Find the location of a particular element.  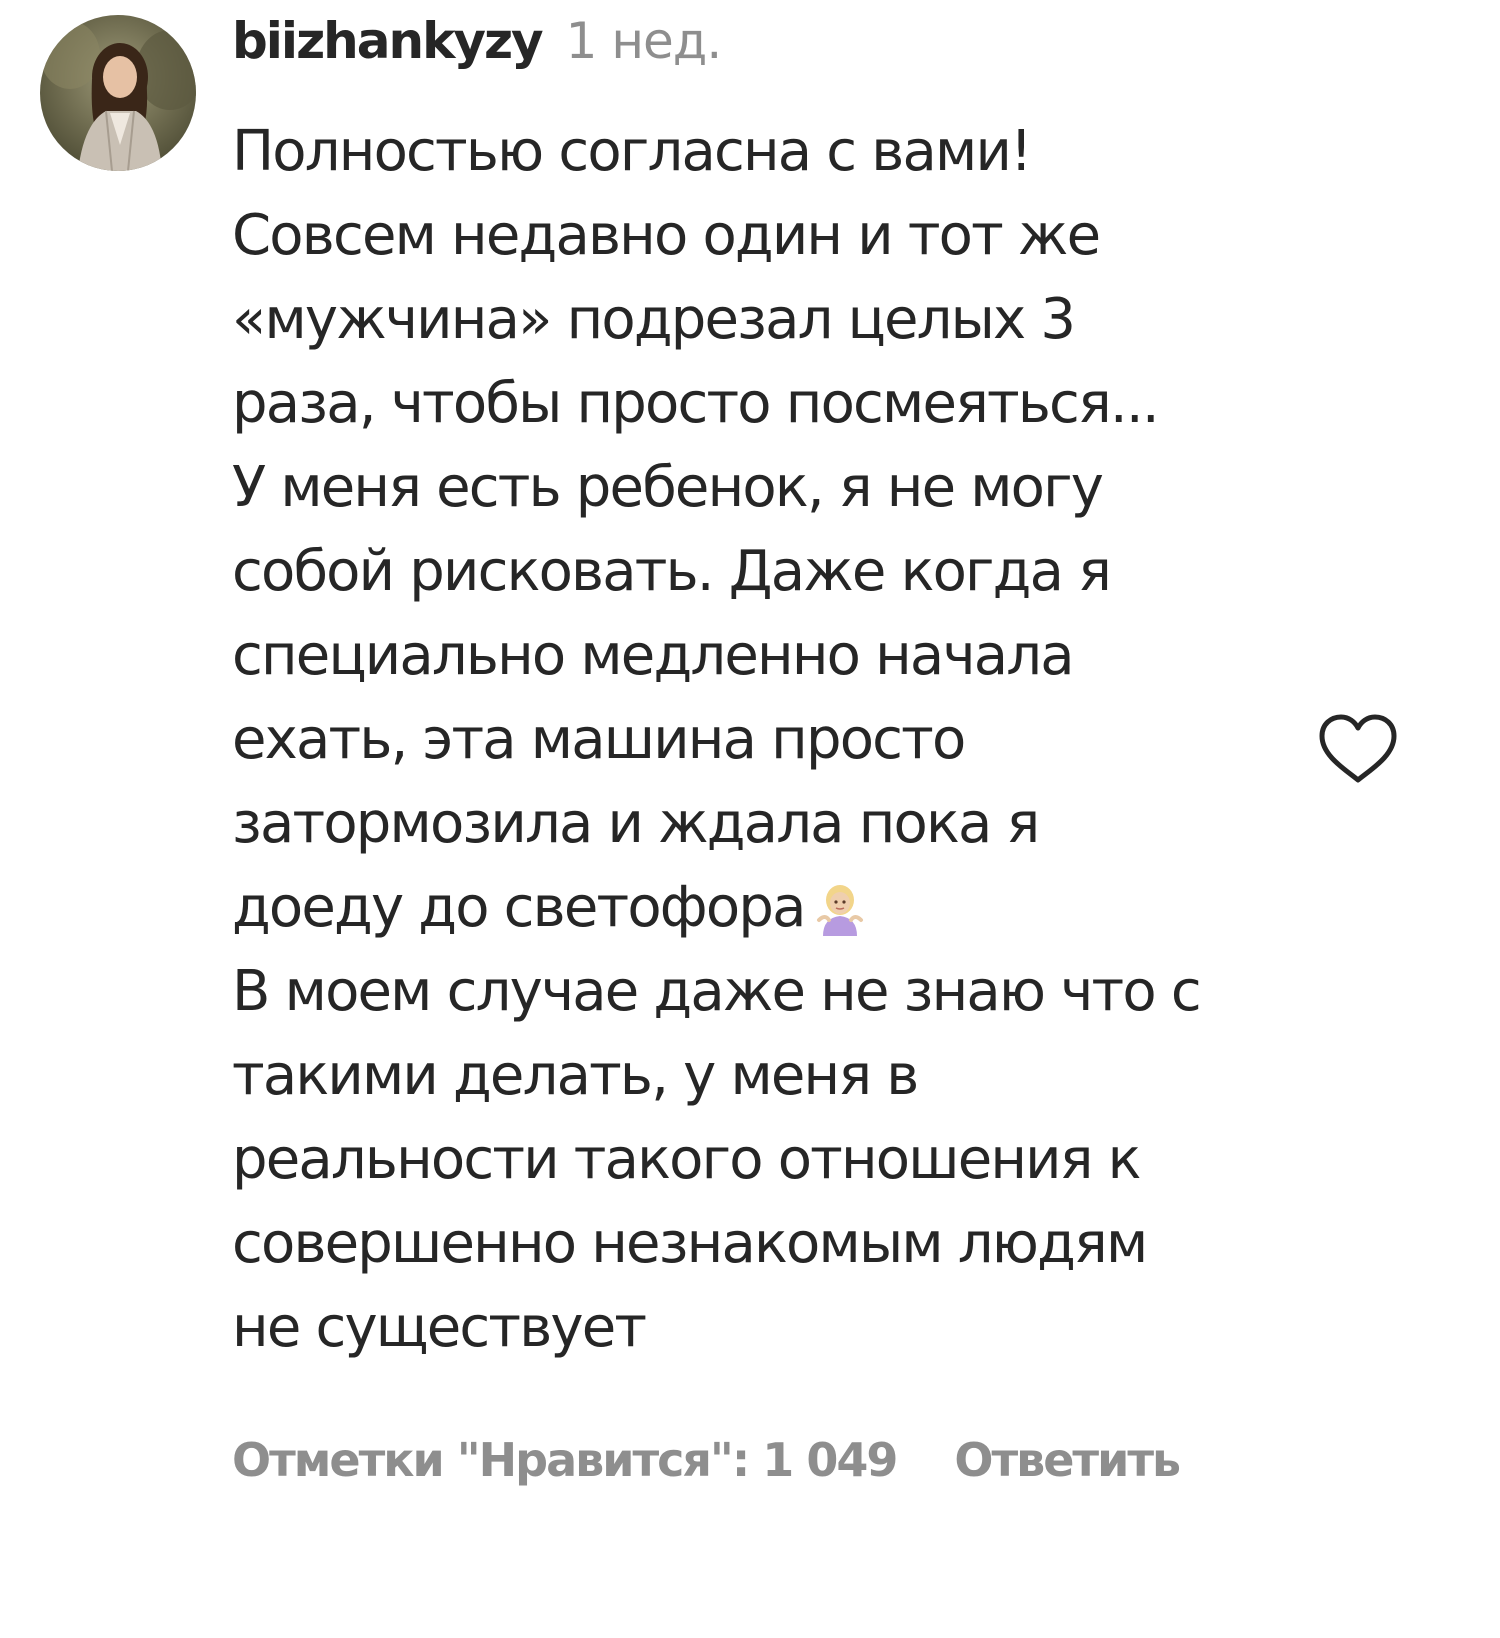

comment-line: собой рисковать. Даже когда я is located at coordinates (672, 571).